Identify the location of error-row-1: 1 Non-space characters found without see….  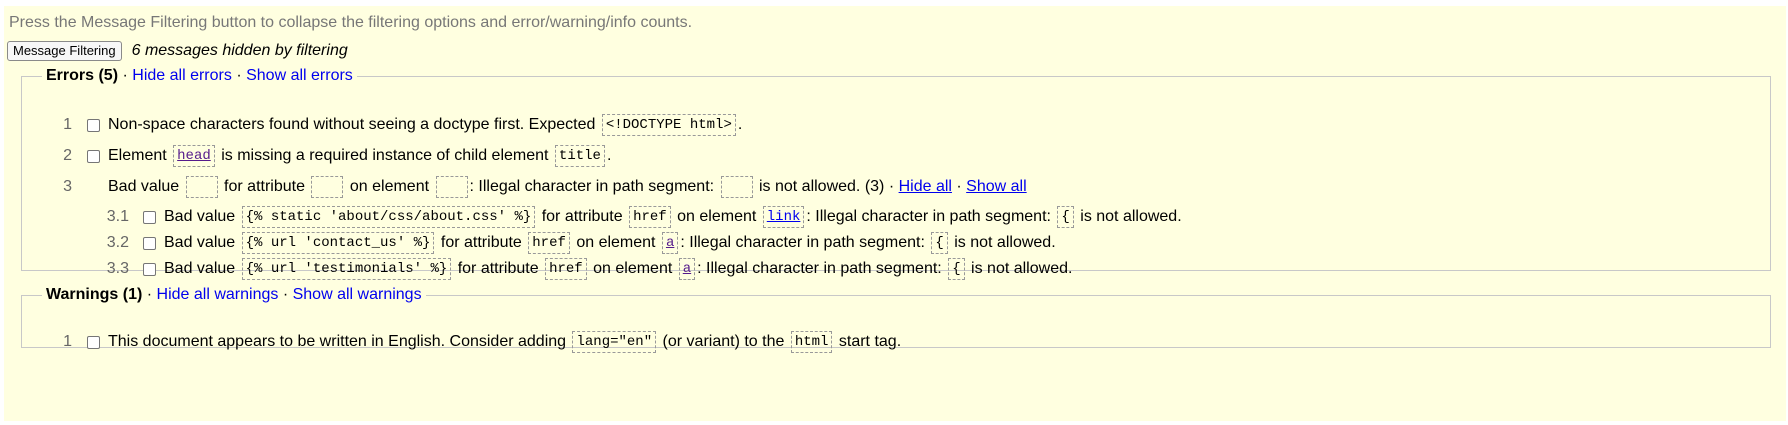
(382, 125).